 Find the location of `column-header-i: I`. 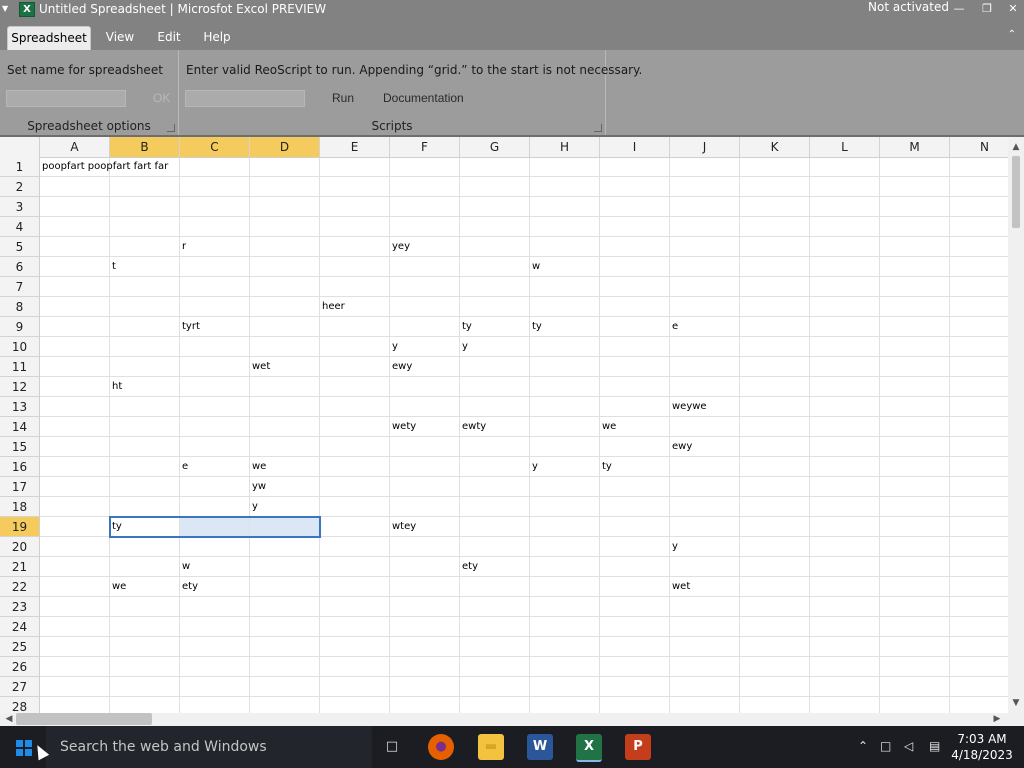

column-header-i: I is located at coordinates (635, 147).